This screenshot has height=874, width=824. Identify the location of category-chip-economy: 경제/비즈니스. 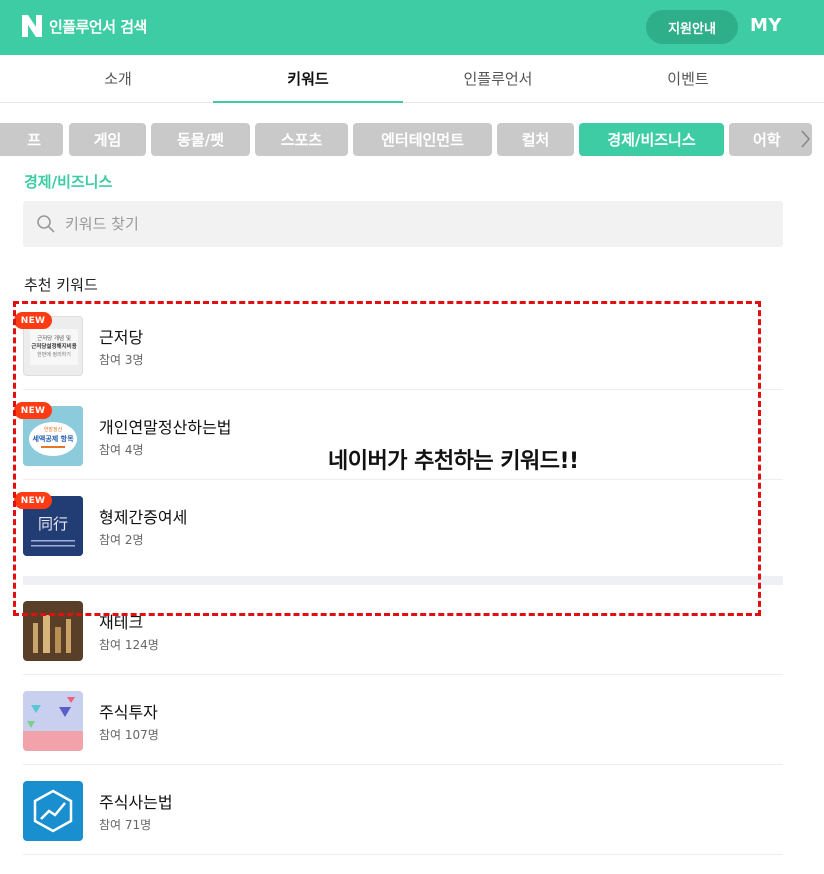
(651, 139).